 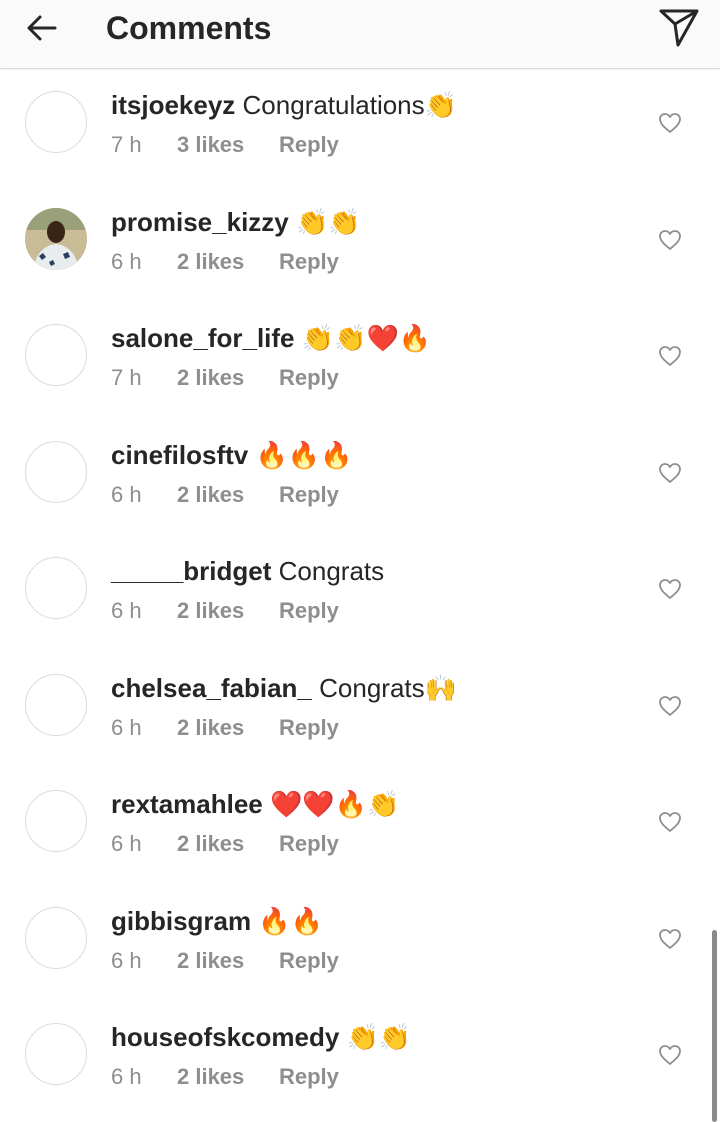 I want to click on top-app-bar: Comments, so click(x=360, y=34).